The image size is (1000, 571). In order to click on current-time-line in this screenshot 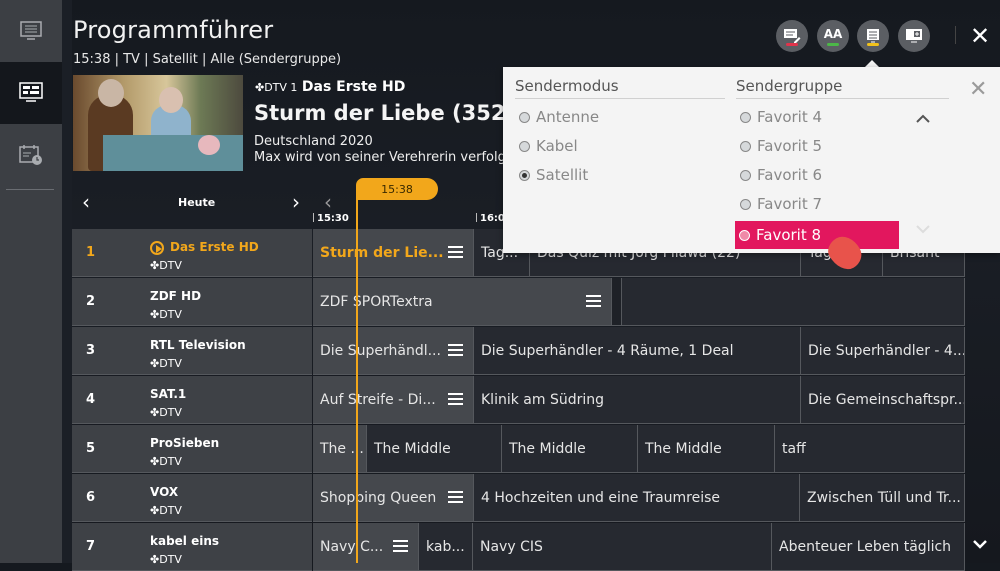, I will do `click(357, 379)`.